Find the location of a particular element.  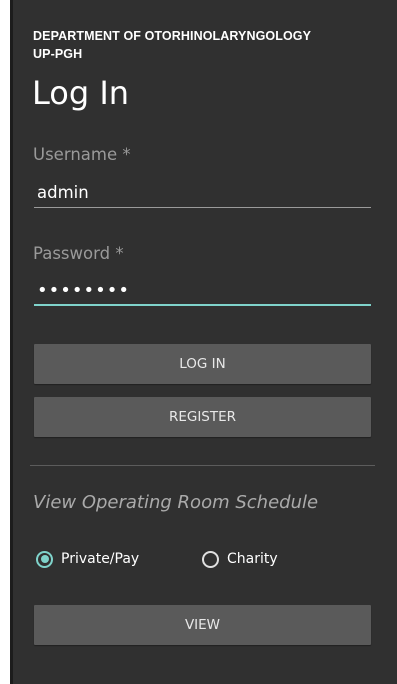

login-button: LOG IN is located at coordinates (202, 364).